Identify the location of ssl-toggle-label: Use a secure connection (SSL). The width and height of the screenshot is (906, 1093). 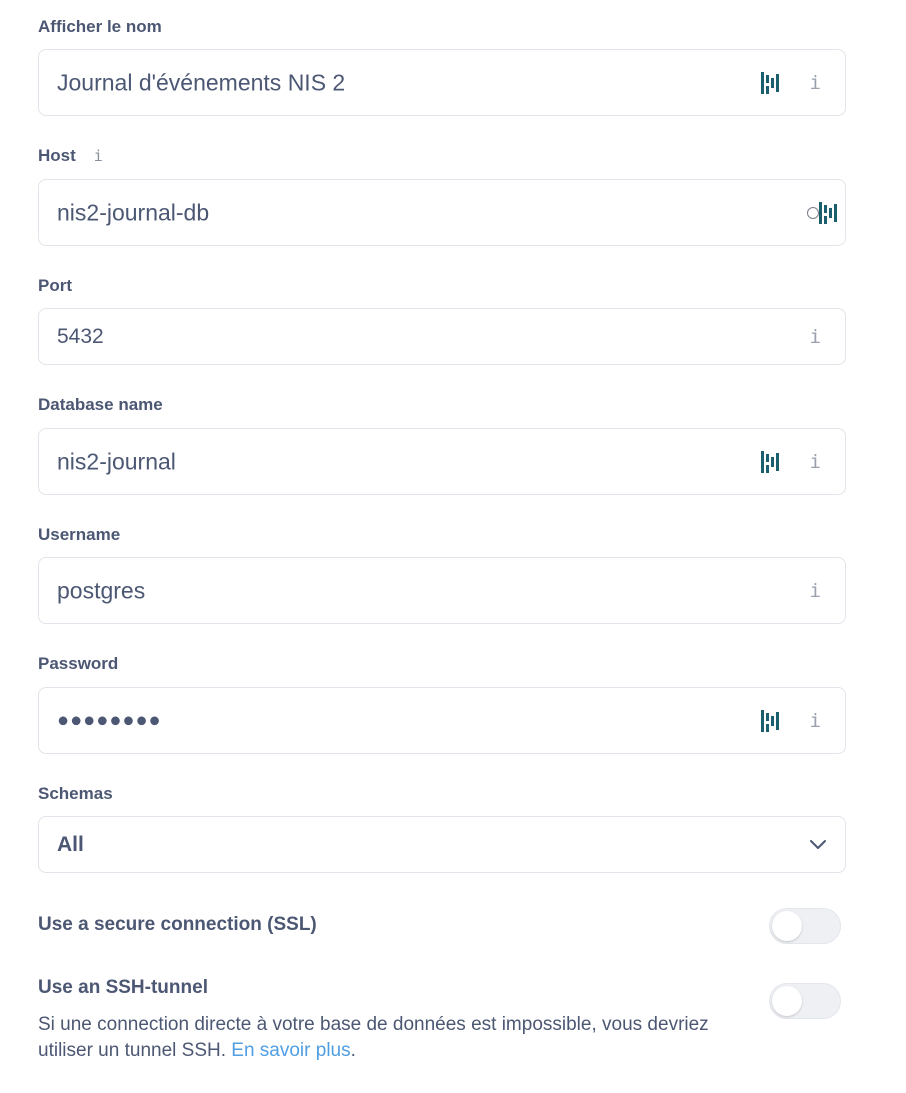
(177, 924).